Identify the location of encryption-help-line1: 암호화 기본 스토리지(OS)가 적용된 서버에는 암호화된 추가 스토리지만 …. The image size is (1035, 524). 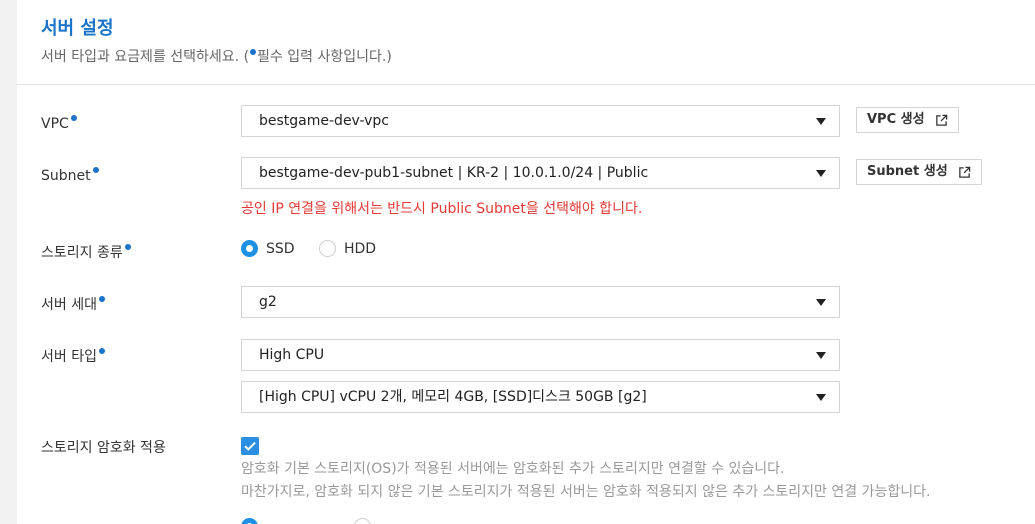
(513, 469).